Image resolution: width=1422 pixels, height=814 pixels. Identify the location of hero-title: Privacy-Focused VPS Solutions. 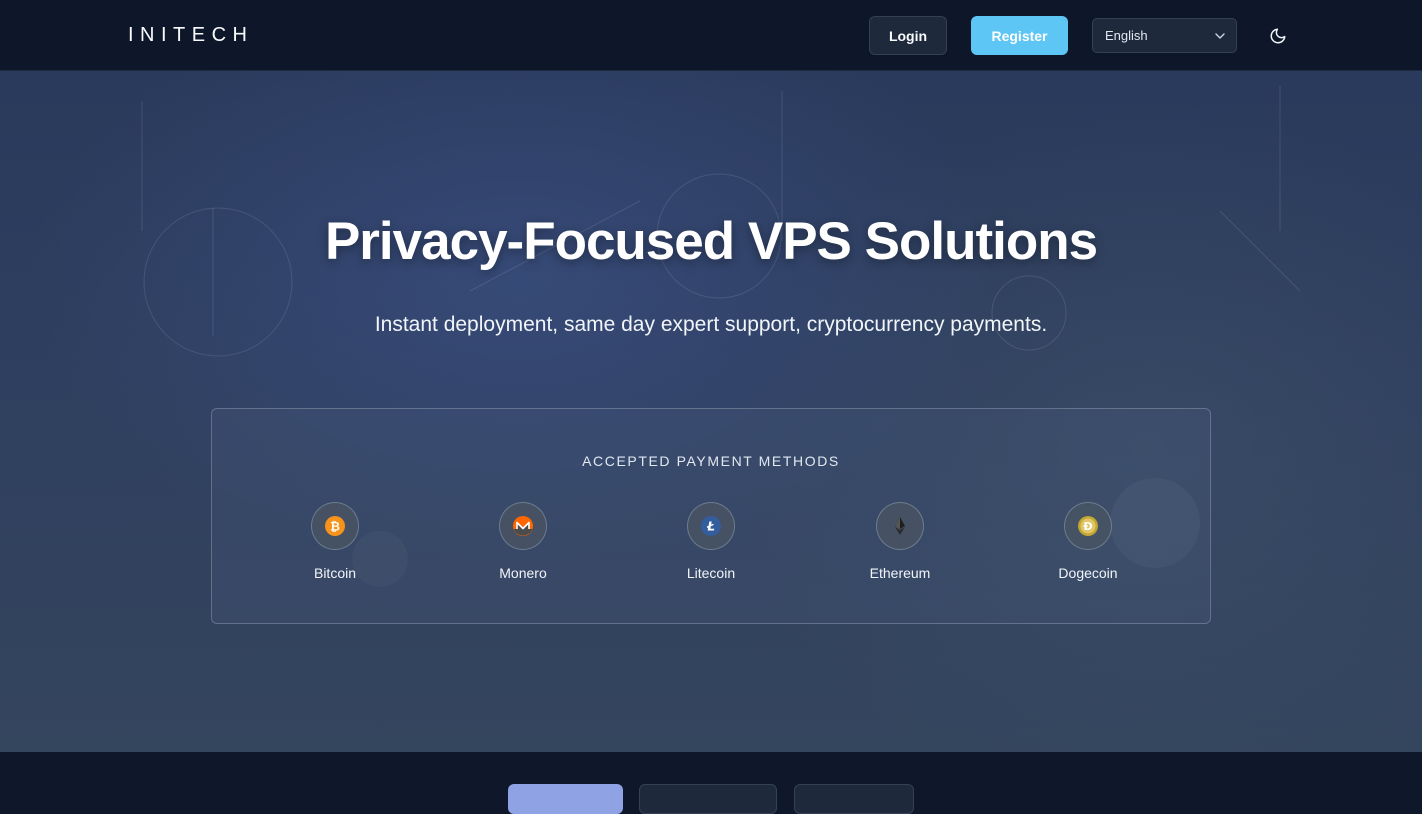
(711, 241).